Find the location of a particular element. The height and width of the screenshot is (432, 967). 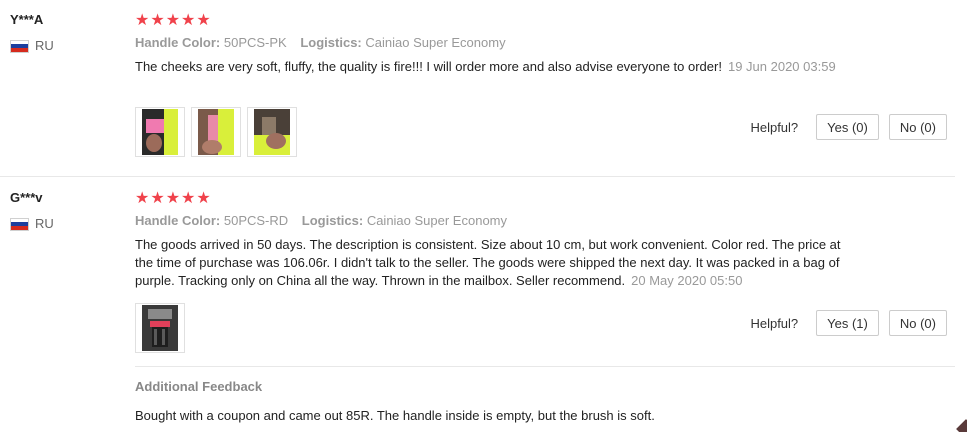

photo-brush-closeup is located at coordinates (272, 132).